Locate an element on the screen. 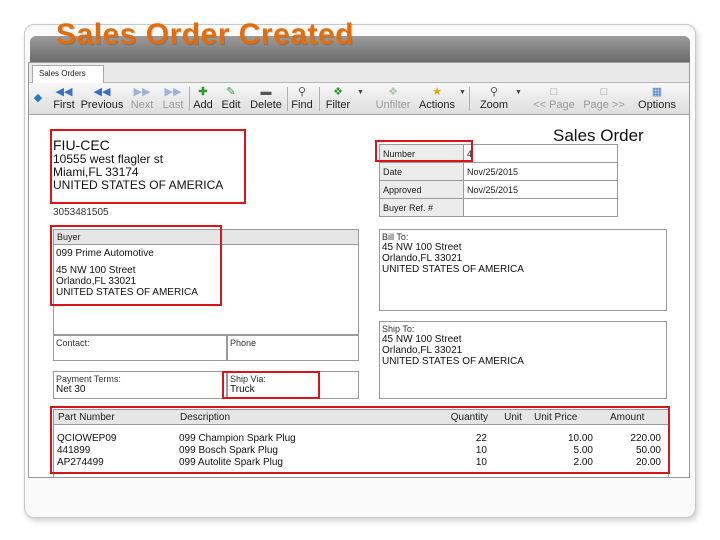  ship-to-country: UNITED STATES OF AMERICA is located at coordinates (453, 361).